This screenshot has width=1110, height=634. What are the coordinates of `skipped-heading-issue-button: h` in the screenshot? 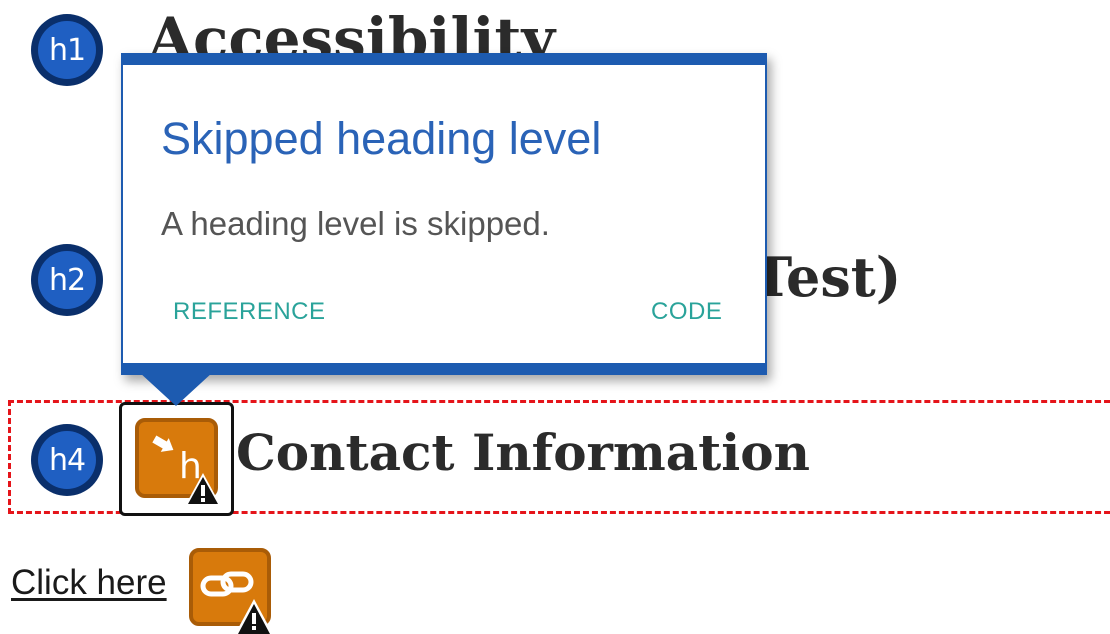 It's located at (176, 459).